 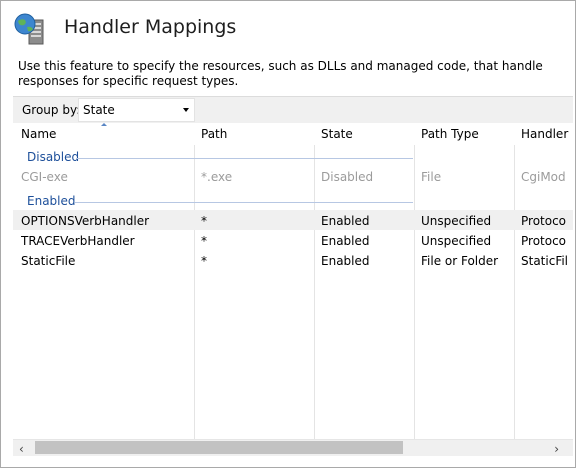 I want to click on cell-state: Disabled, so click(x=347, y=177).